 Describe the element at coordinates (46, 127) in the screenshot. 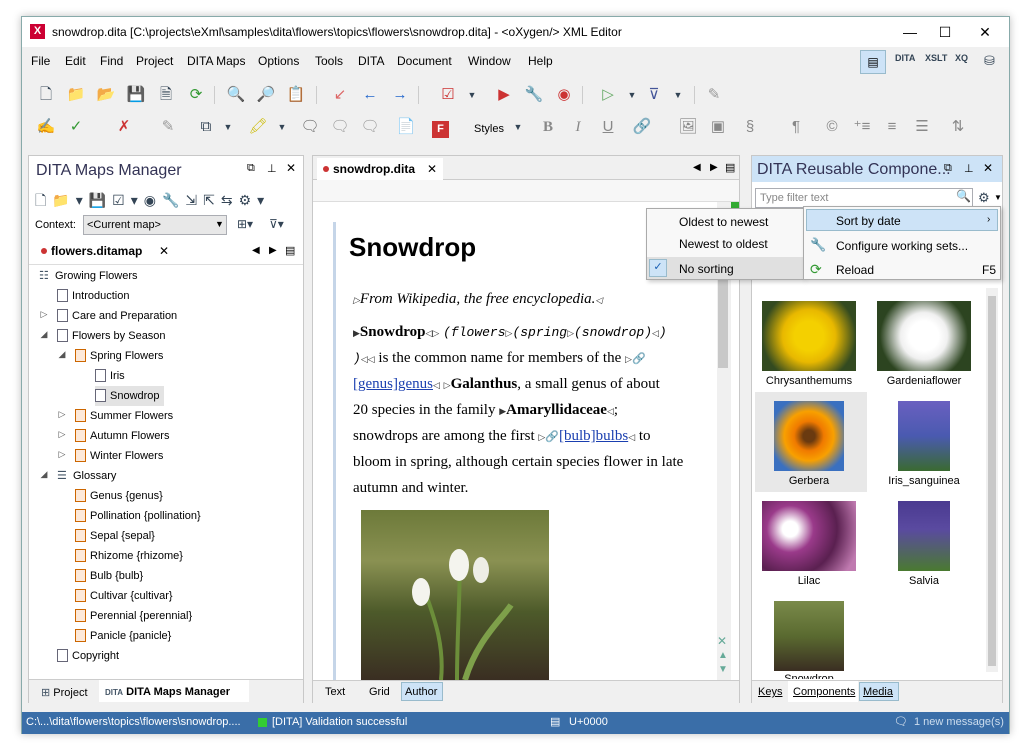

I see `edit-profiling-icon: ✍` at that location.